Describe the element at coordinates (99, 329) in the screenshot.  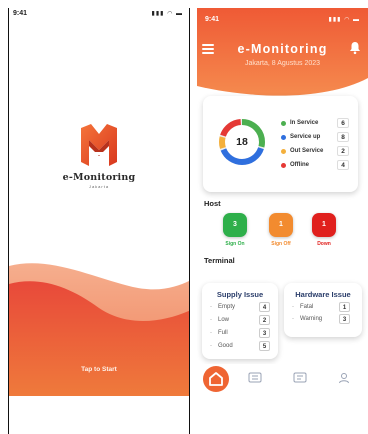
I see `wave-background` at that location.